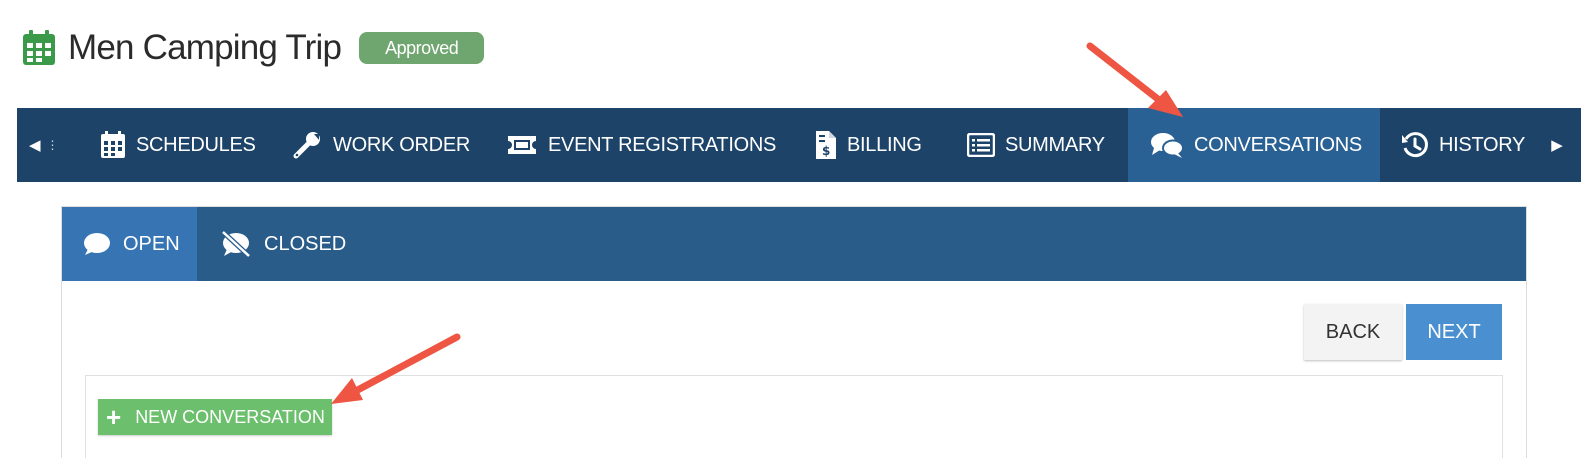 The image size is (1581, 458). I want to click on new-conversation-button: + NEW CONVERSATION, so click(215, 417).